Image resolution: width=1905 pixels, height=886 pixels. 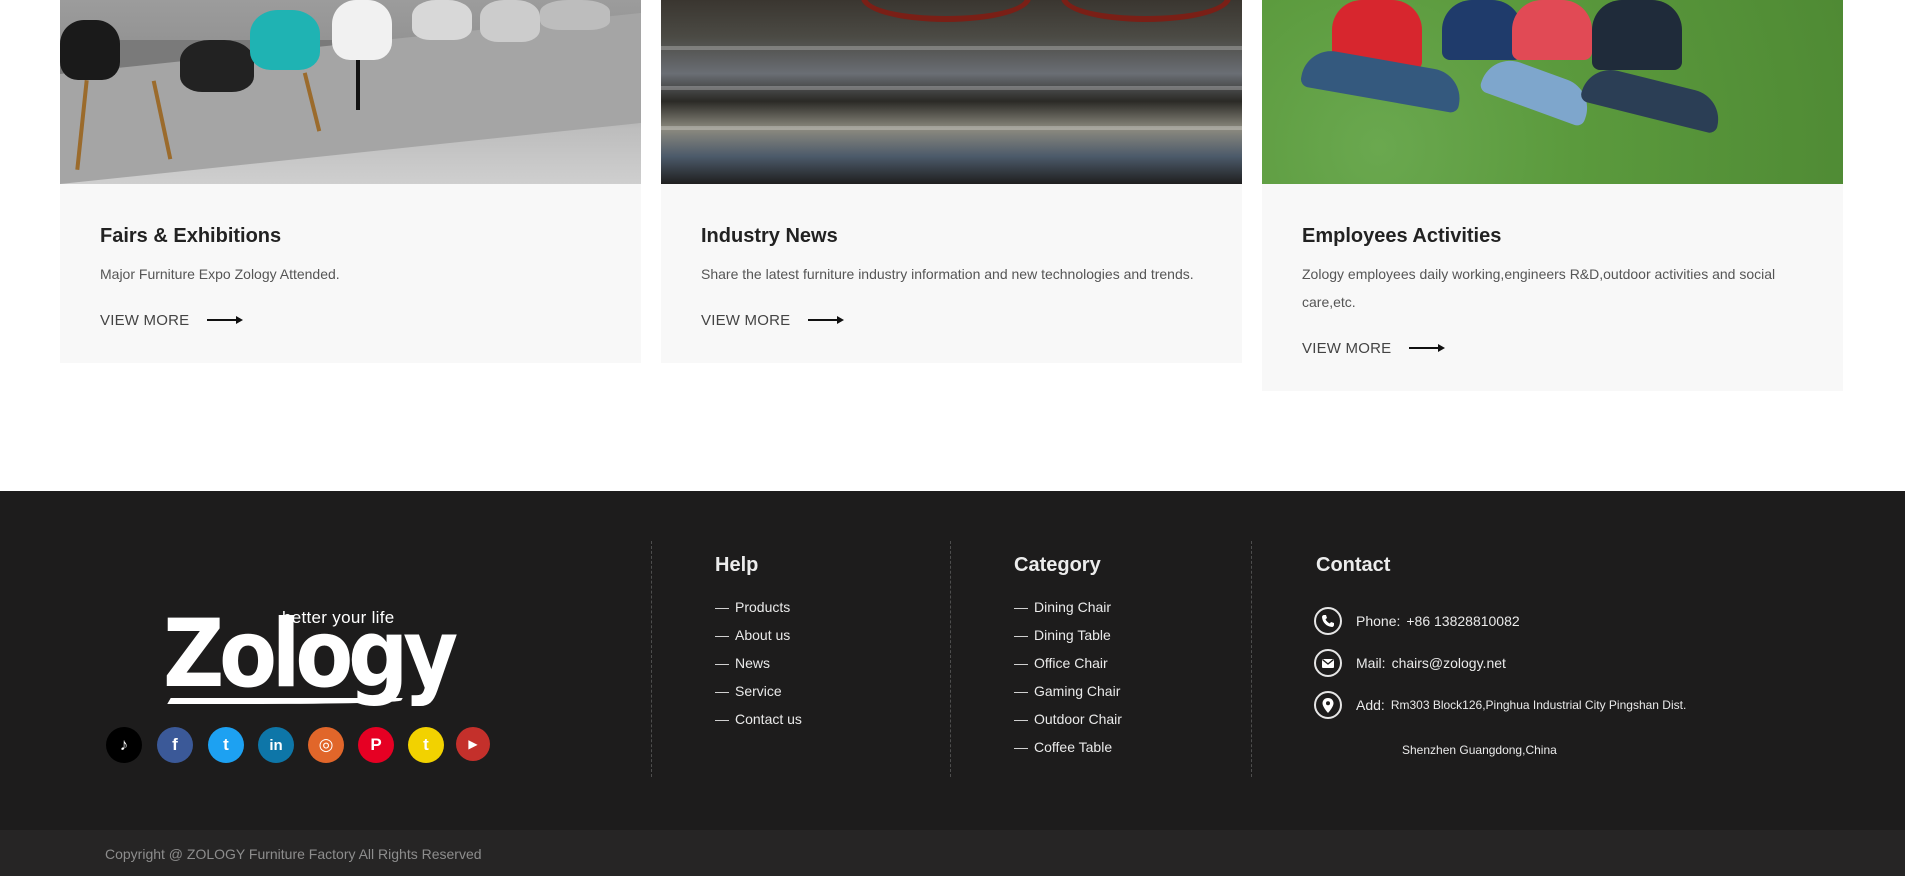 I want to click on category-heading: Category, so click(x=1057, y=565).